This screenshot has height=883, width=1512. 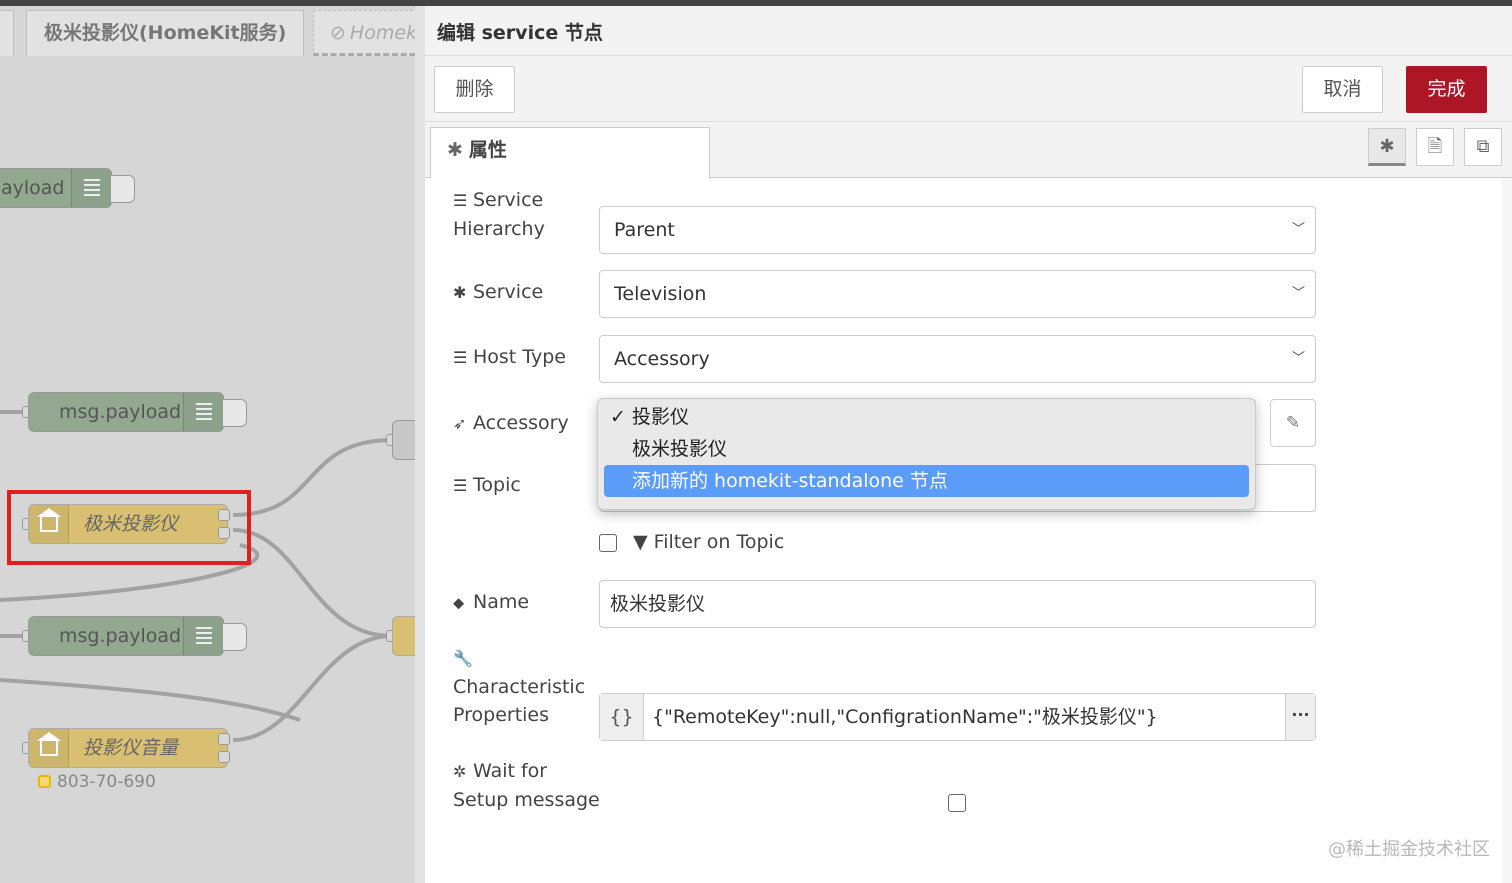 I want to click on tag-icon: ⬥, so click(x=459, y=602).